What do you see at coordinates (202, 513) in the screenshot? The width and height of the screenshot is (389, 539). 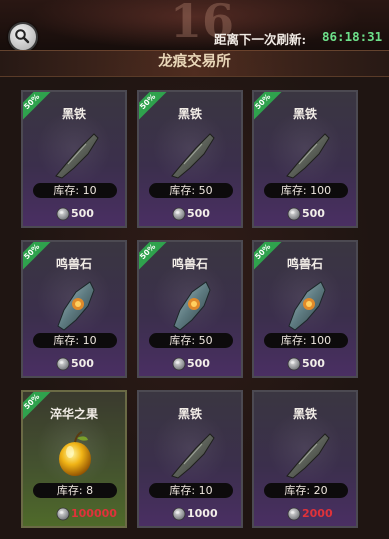 I see `price-value: 1000` at bounding box center [202, 513].